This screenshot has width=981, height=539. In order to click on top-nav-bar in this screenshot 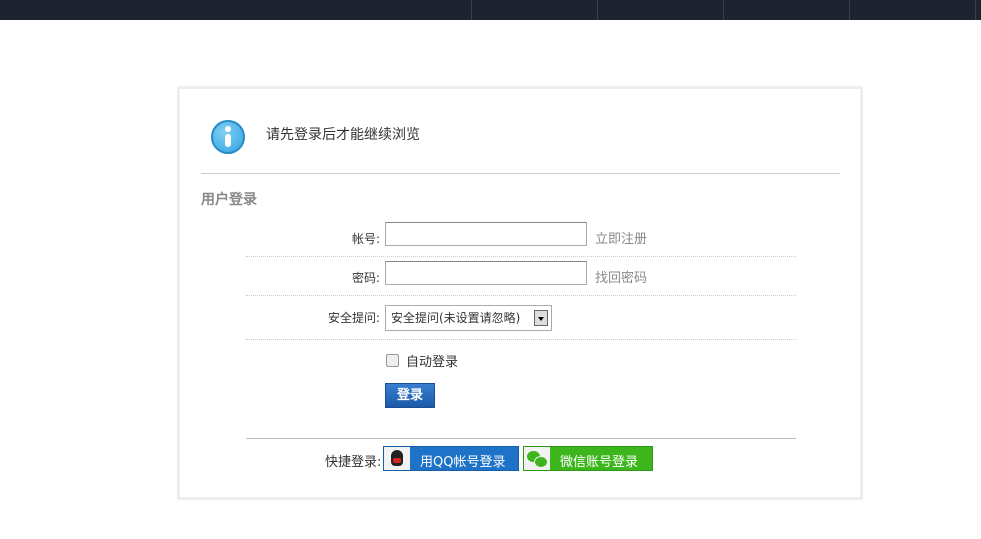, I will do `click(490, 10)`.